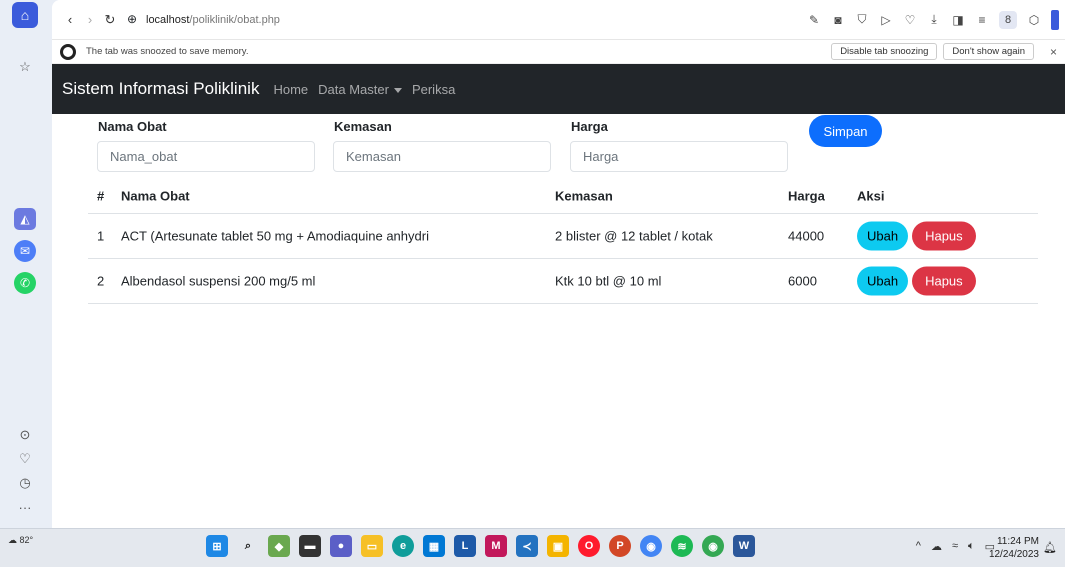 The image size is (1065, 567). I want to click on harga-input: Harga, so click(679, 156).